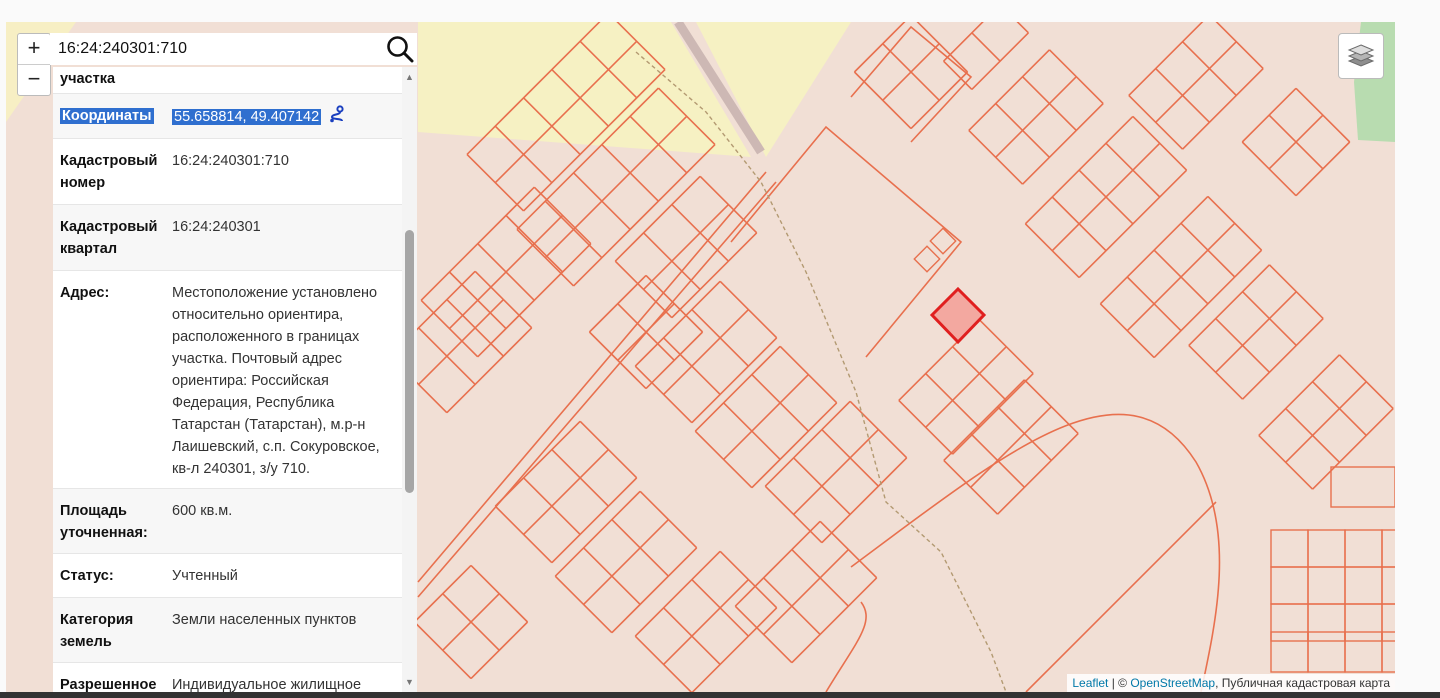  What do you see at coordinates (227, 238) in the screenshot?
I see `row-cadastral-quarter: Кадастровый квартал 16:24:240301` at bounding box center [227, 238].